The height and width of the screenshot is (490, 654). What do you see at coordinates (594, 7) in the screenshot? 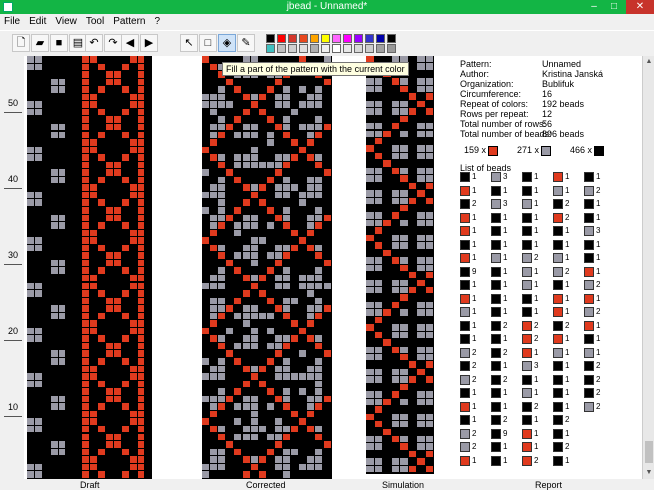
I see `minimize-button: –` at bounding box center [594, 7].